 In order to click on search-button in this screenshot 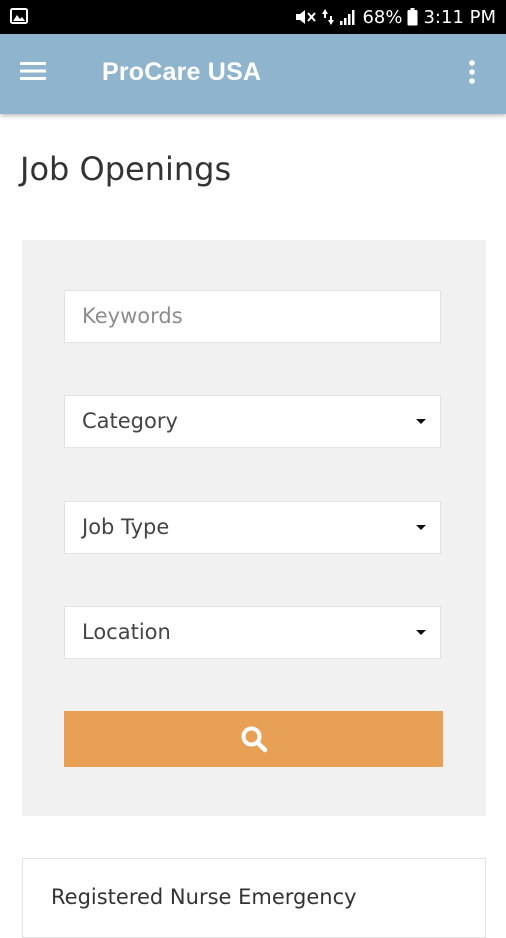, I will do `click(253, 739)`.